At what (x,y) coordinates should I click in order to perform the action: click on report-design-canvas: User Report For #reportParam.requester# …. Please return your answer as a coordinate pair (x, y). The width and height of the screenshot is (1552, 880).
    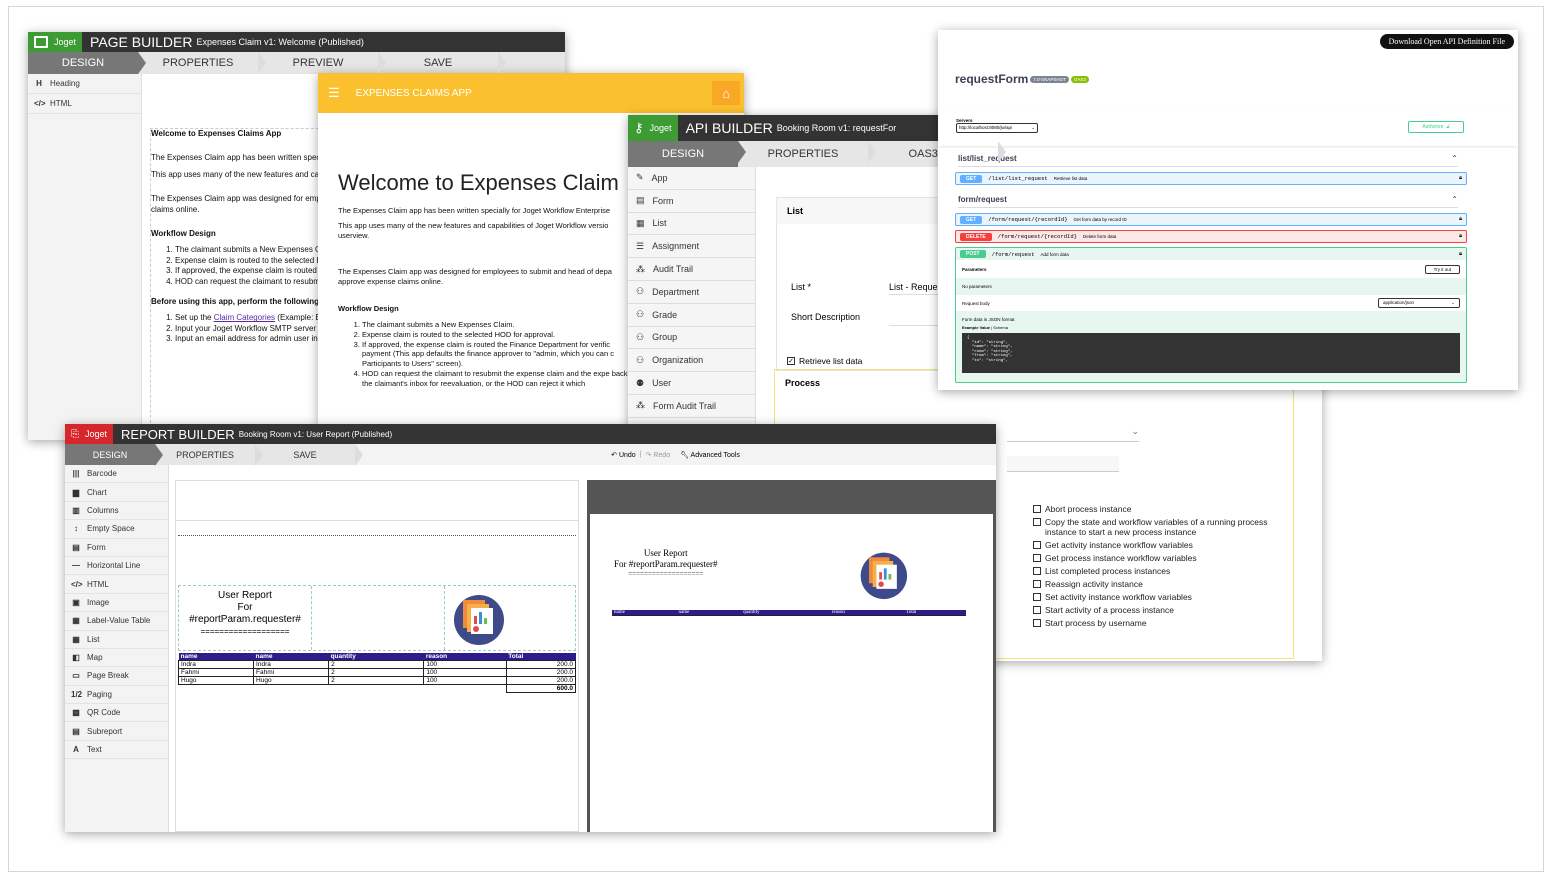
    Looking at the image, I should click on (377, 656).